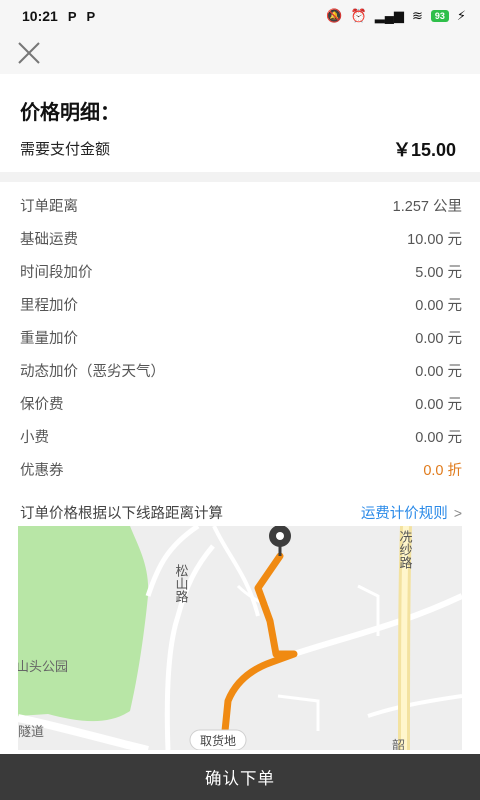 This screenshot has height=800, width=480. I want to click on status-icons: 🔕 ⏰ ▂▄▆ ≋ 93 ⚡, so click(396, 16).